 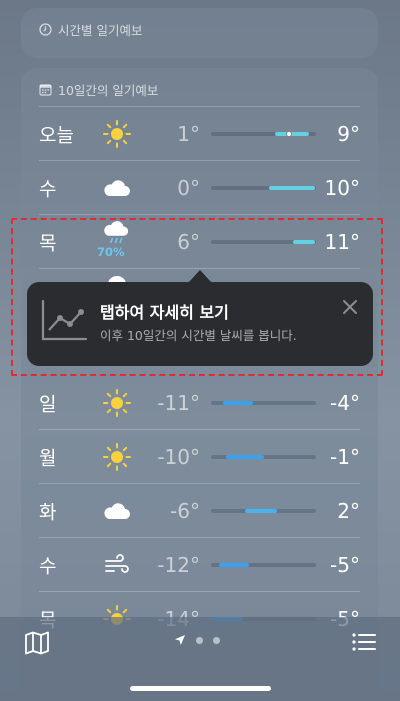 I want to click on day-label: 월, so click(x=48, y=458).